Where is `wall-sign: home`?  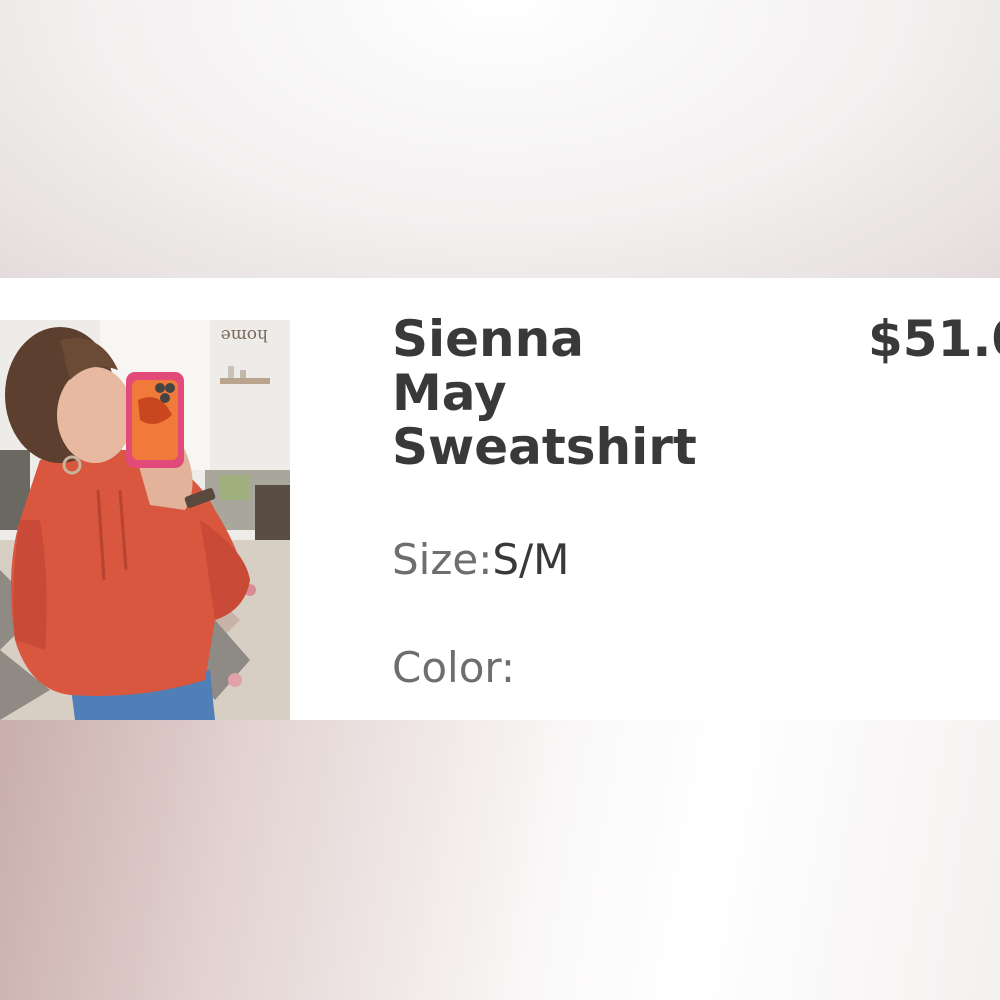 wall-sign: home is located at coordinates (244, 335).